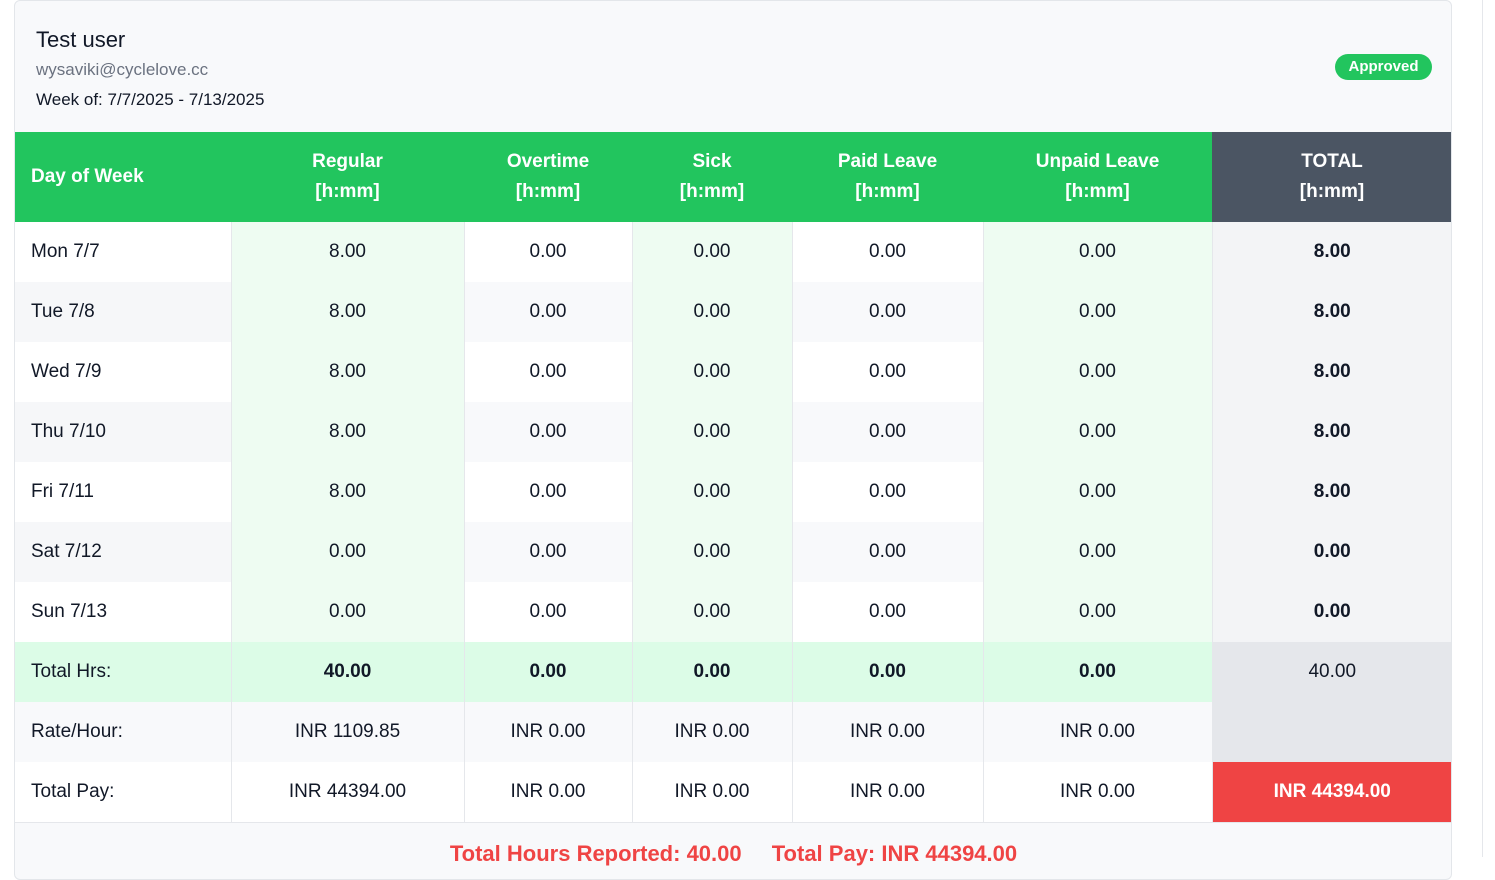  I want to click on total-paid-leave: 0.00, so click(887, 672).